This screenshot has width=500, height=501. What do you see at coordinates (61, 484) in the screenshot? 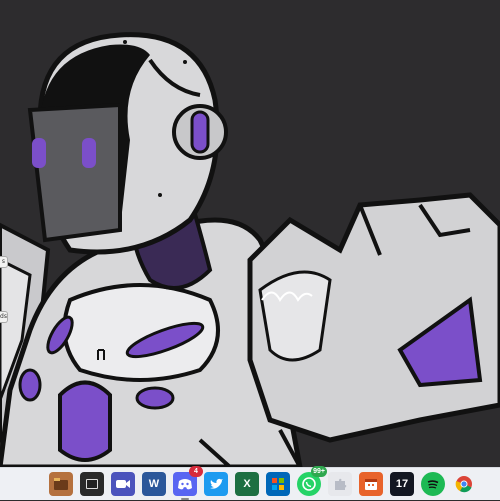
I see `file-explorer-icon` at bounding box center [61, 484].